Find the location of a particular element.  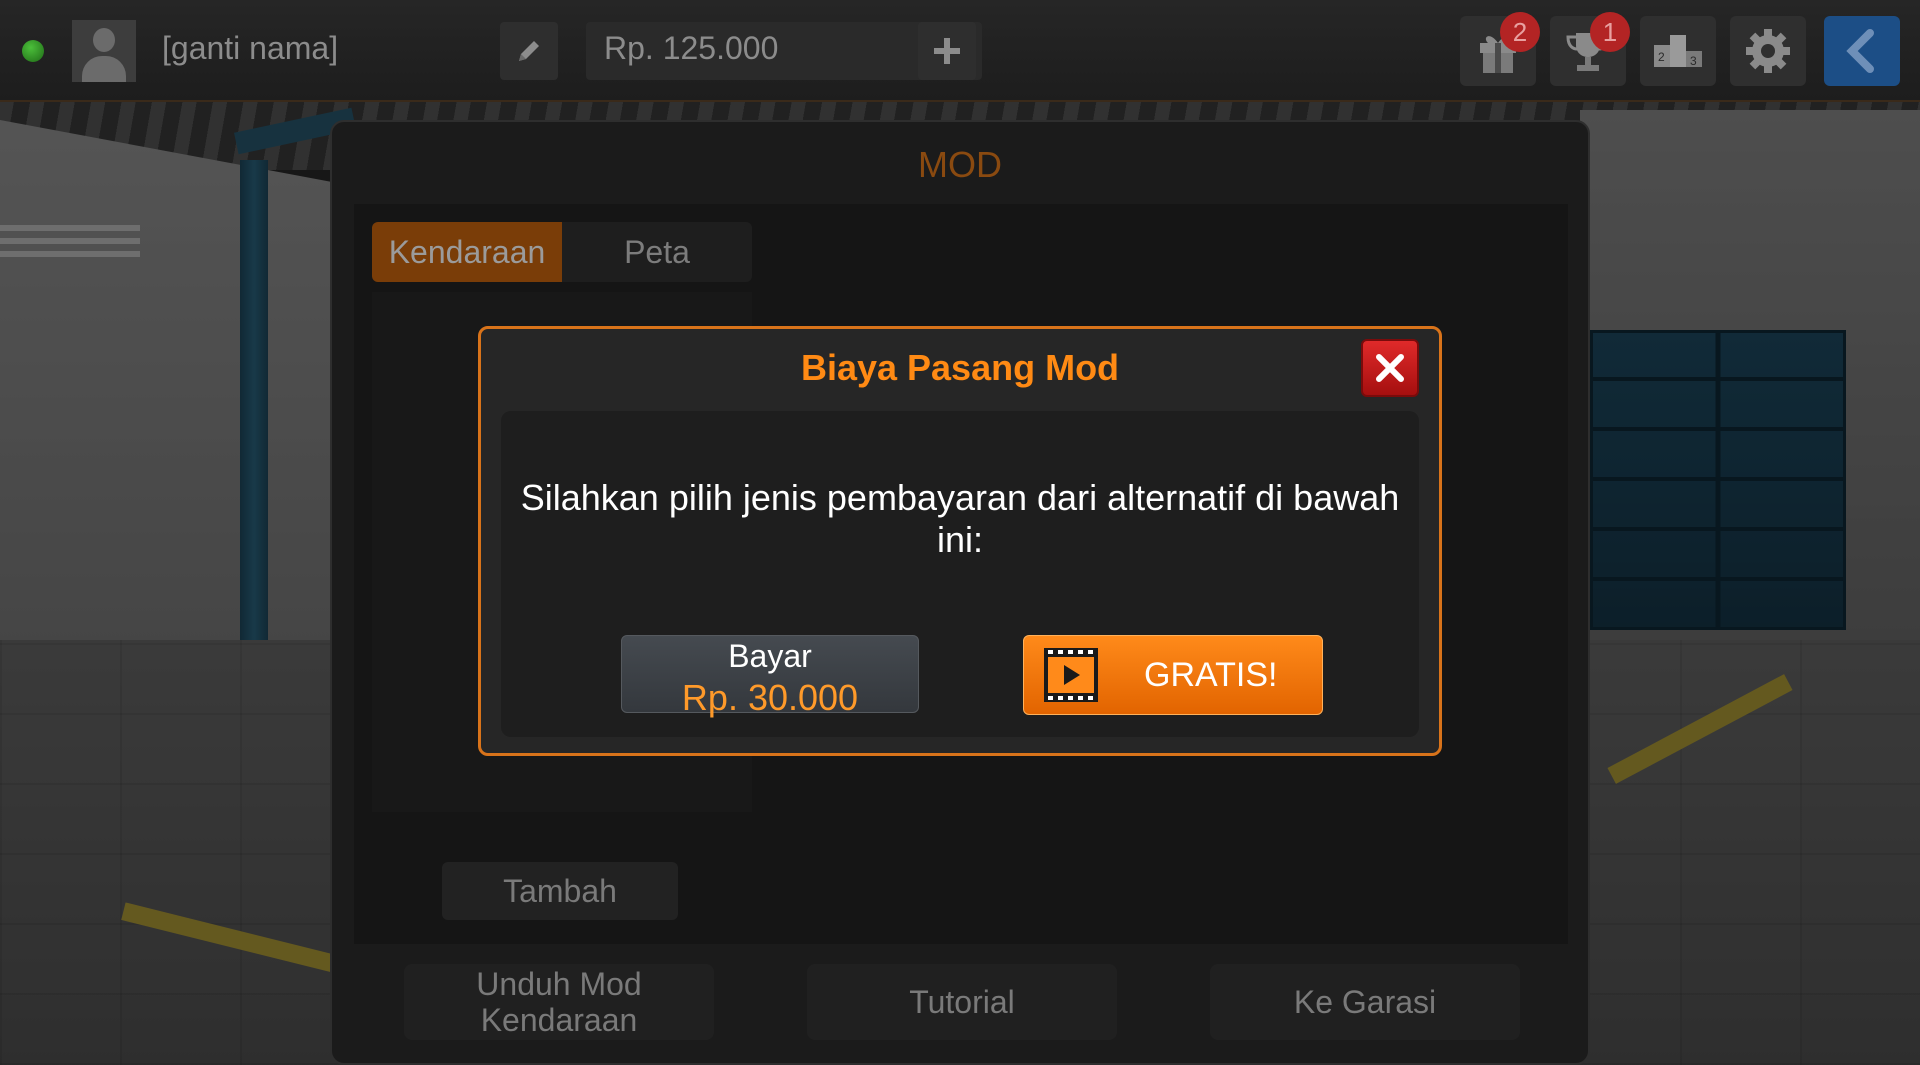

add-money-button is located at coordinates (947, 51).